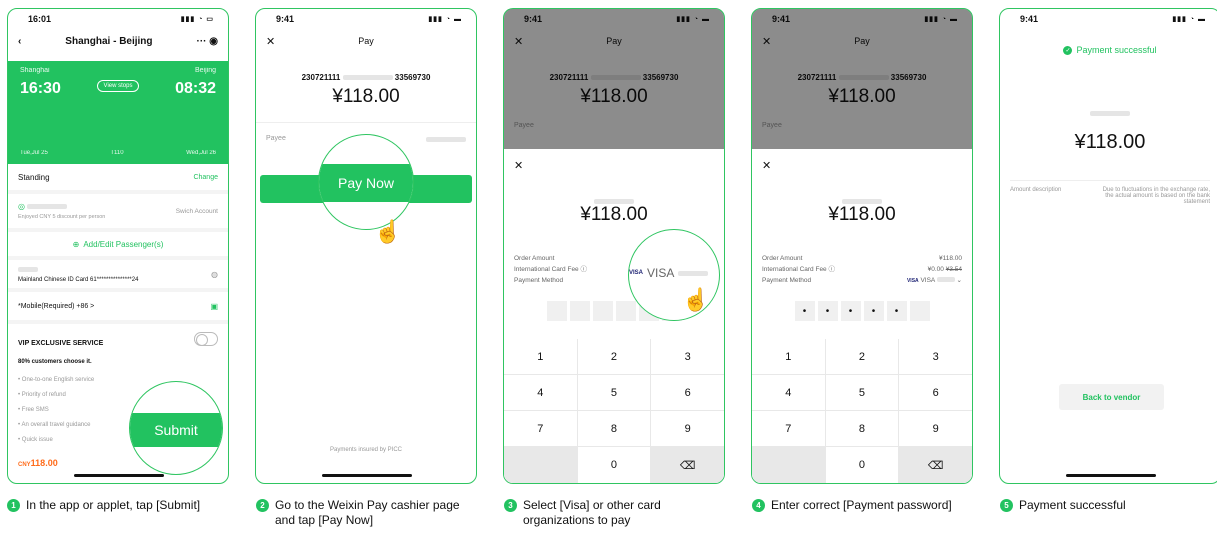 This screenshot has width=1217, height=535. I want to click on insurance-note: Payments insured by PICC, so click(366, 450).